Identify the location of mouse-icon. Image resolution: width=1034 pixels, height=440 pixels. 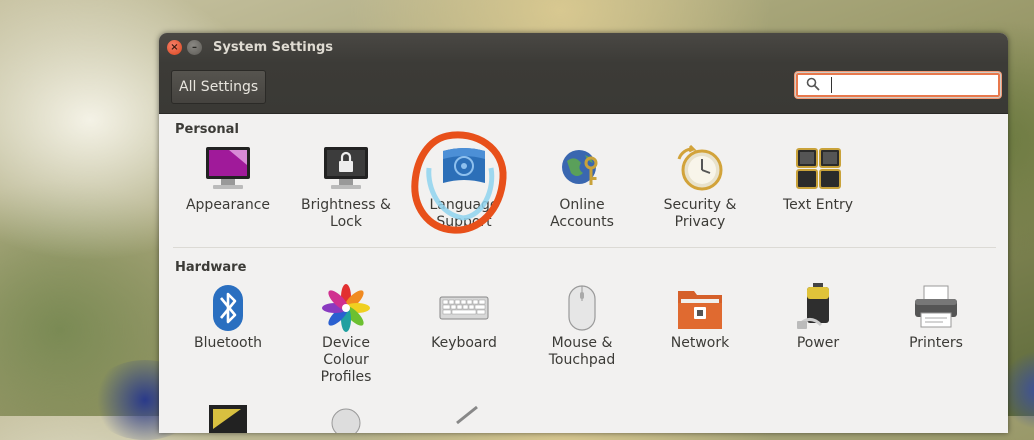
(582, 308).